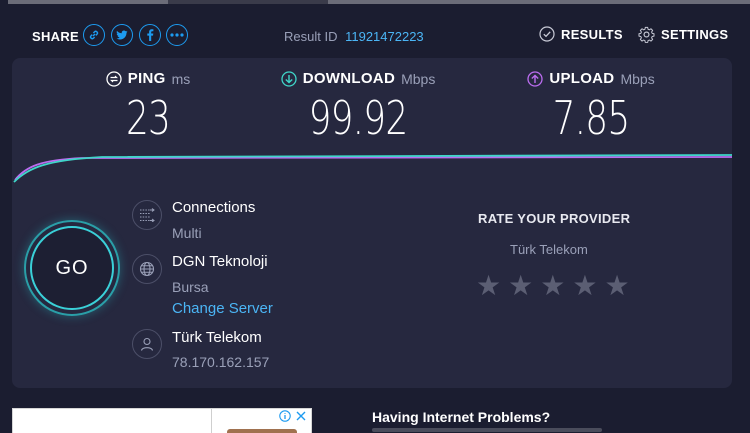 This screenshot has height=433, width=750. What do you see at coordinates (695, 34) in the screenshot?
I see `settings-label: SETTINGS` at bounding box center [695, 34].